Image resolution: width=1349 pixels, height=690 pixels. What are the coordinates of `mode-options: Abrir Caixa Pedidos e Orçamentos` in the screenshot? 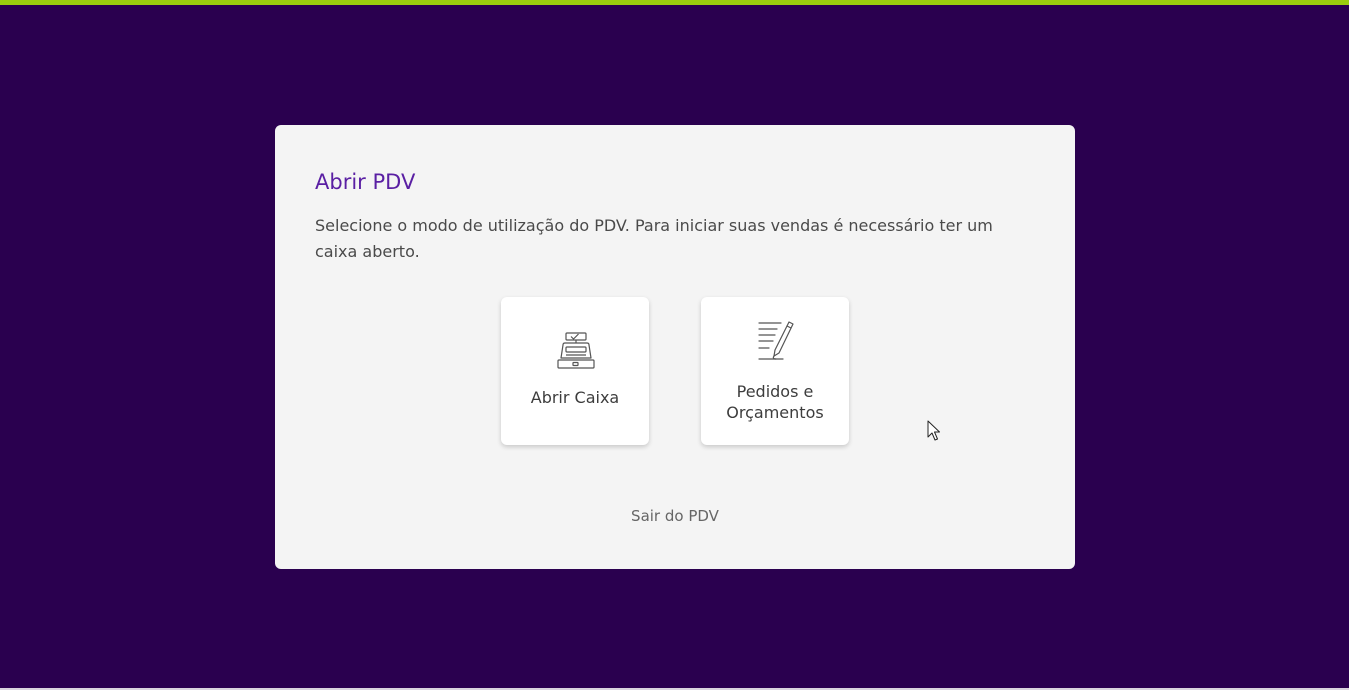 It's located at (675, 371).